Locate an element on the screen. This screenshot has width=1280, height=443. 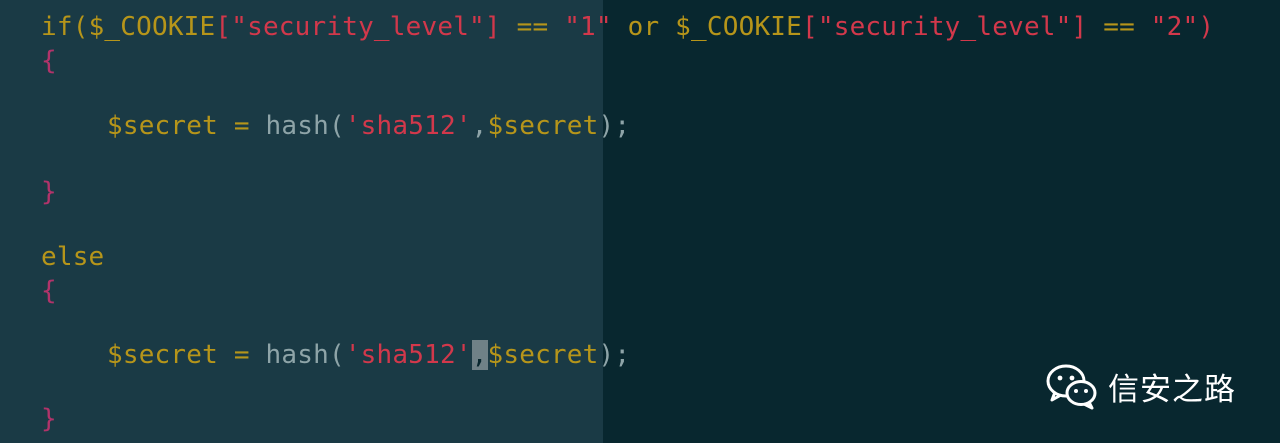
watermark-text: 信安之路 is located at coordinates (1172, 389).